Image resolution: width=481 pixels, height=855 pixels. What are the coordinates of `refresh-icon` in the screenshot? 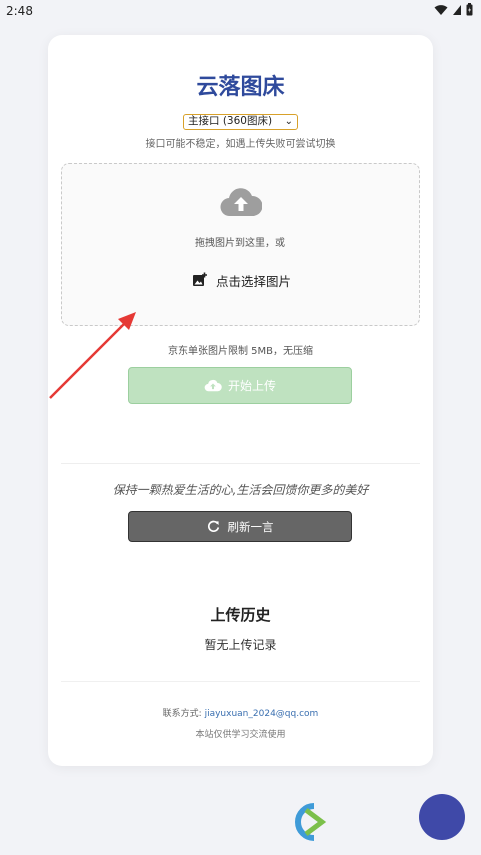 It's located at (213, 526).